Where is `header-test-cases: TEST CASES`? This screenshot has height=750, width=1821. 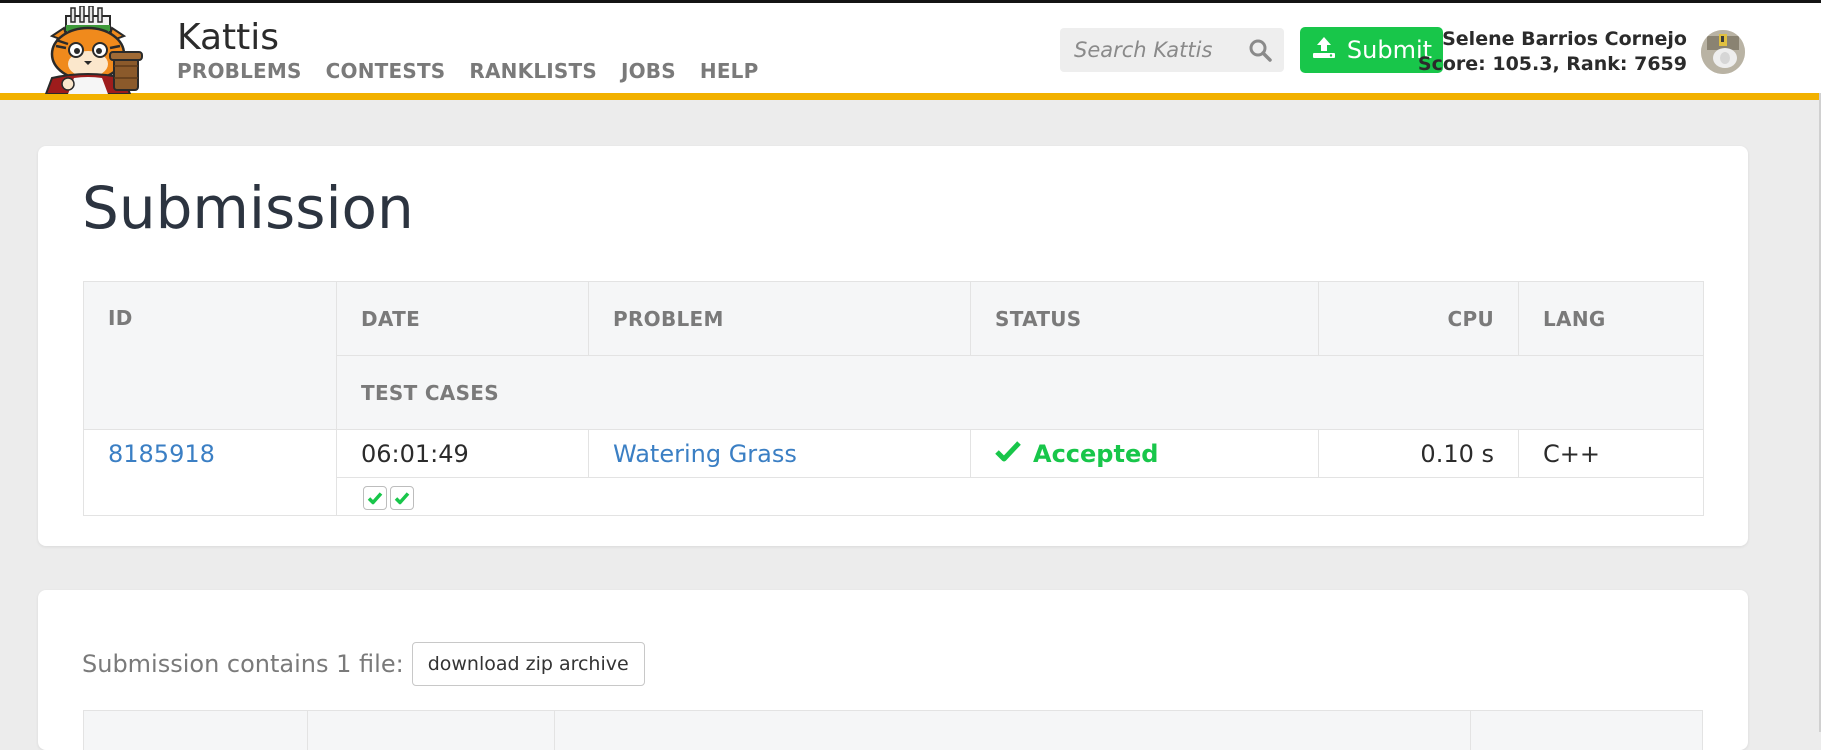
header-test-cases: TEST CASES is located at coordinates (1020, 392).